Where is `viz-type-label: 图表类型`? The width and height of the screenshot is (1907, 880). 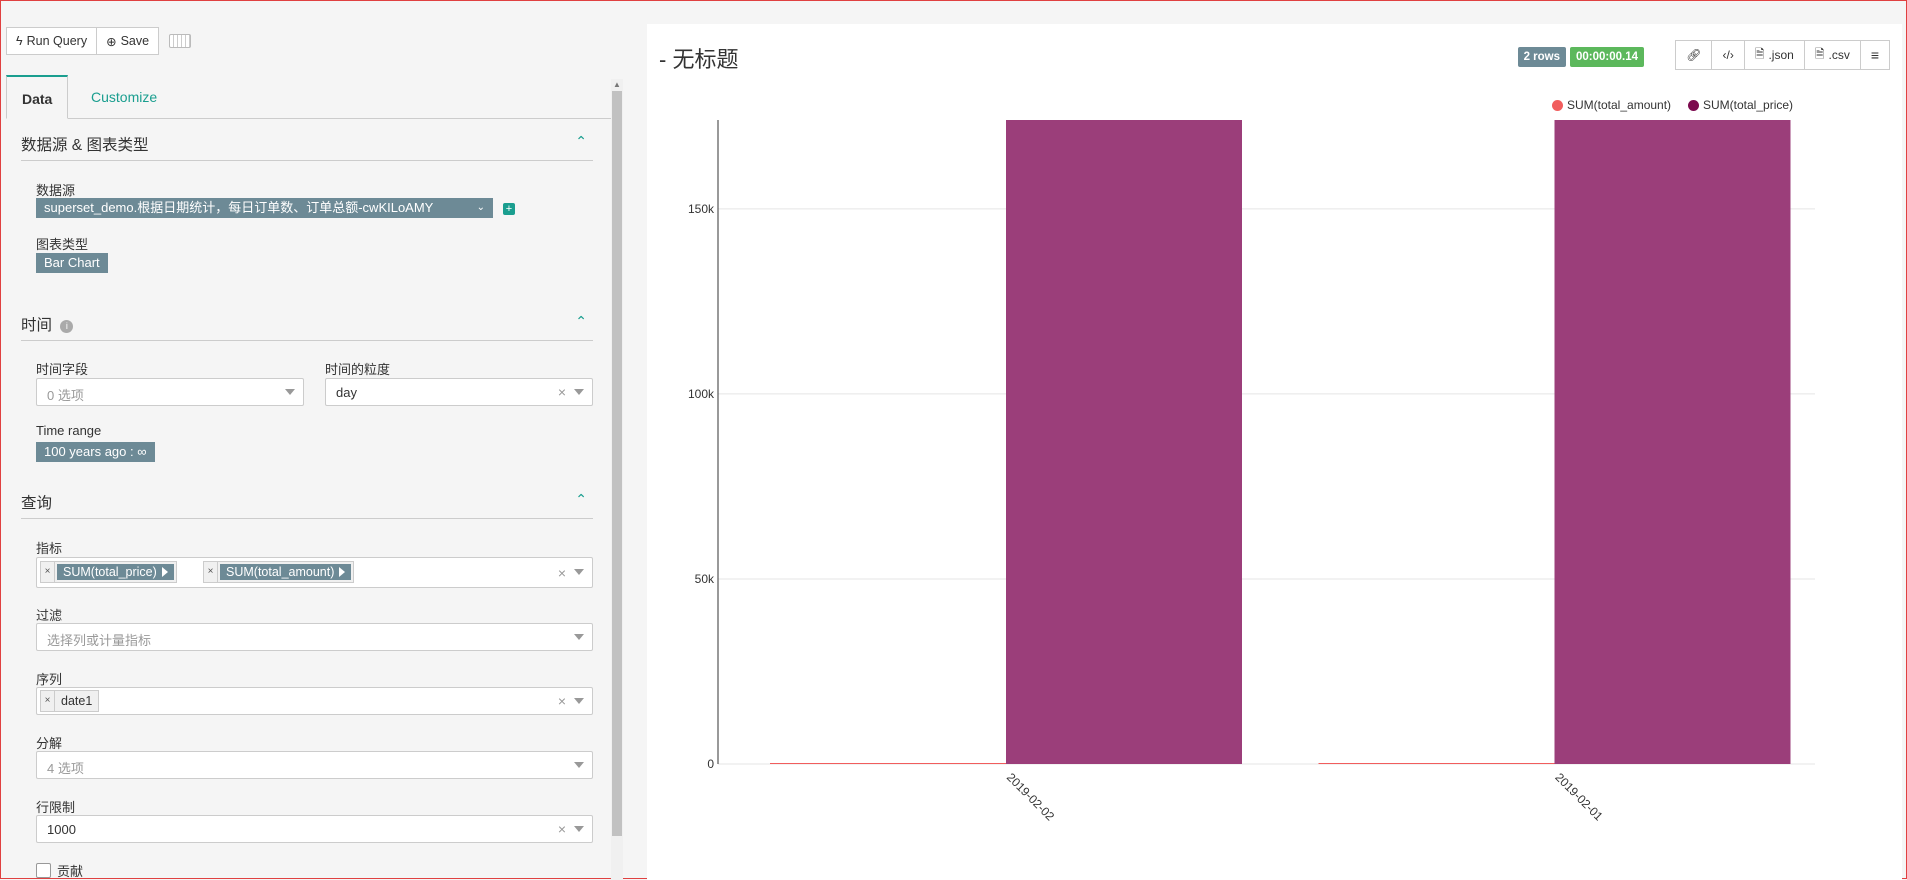 viz-type-label: 图表类型 is located at coordinates (62, 244).